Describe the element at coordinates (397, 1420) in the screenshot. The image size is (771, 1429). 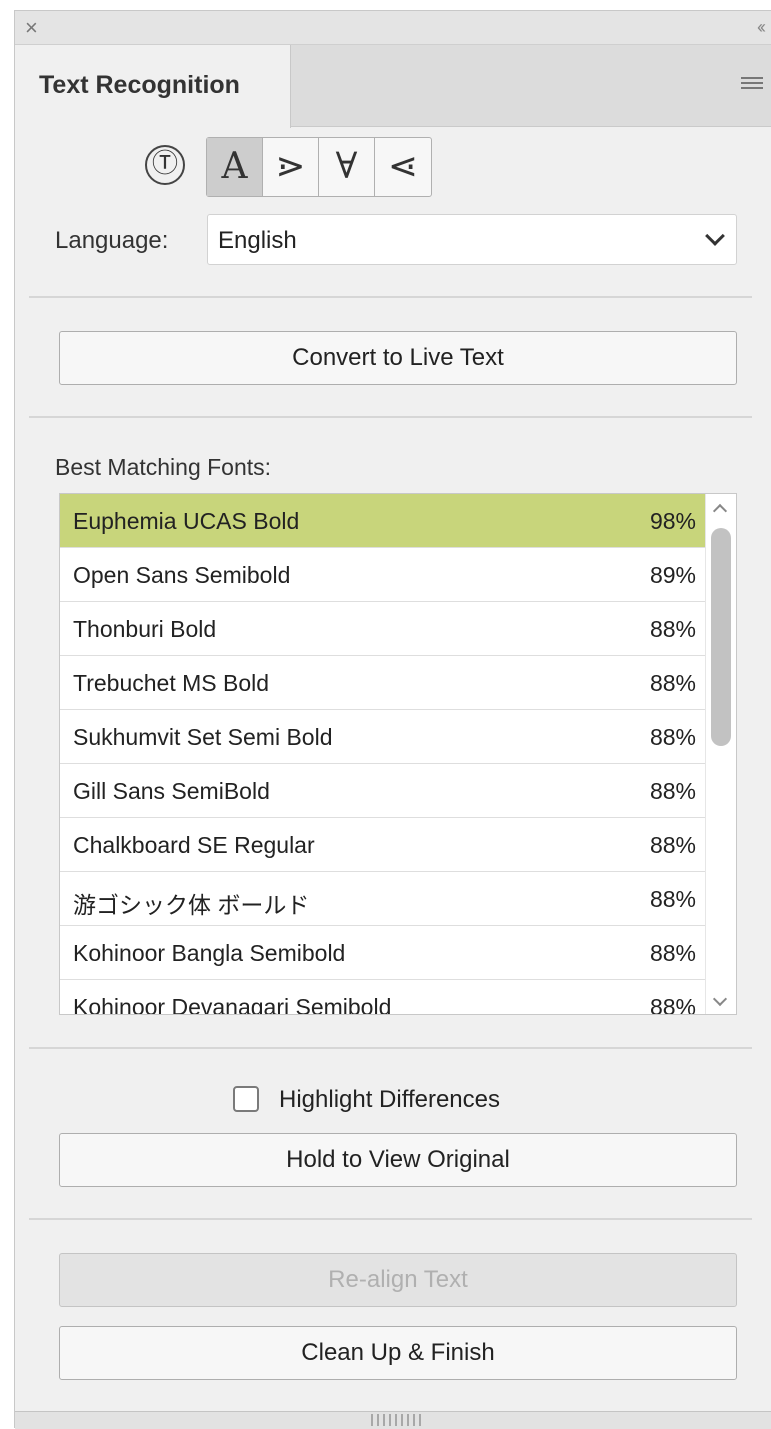
I see `resize-grip-icon` at that location.